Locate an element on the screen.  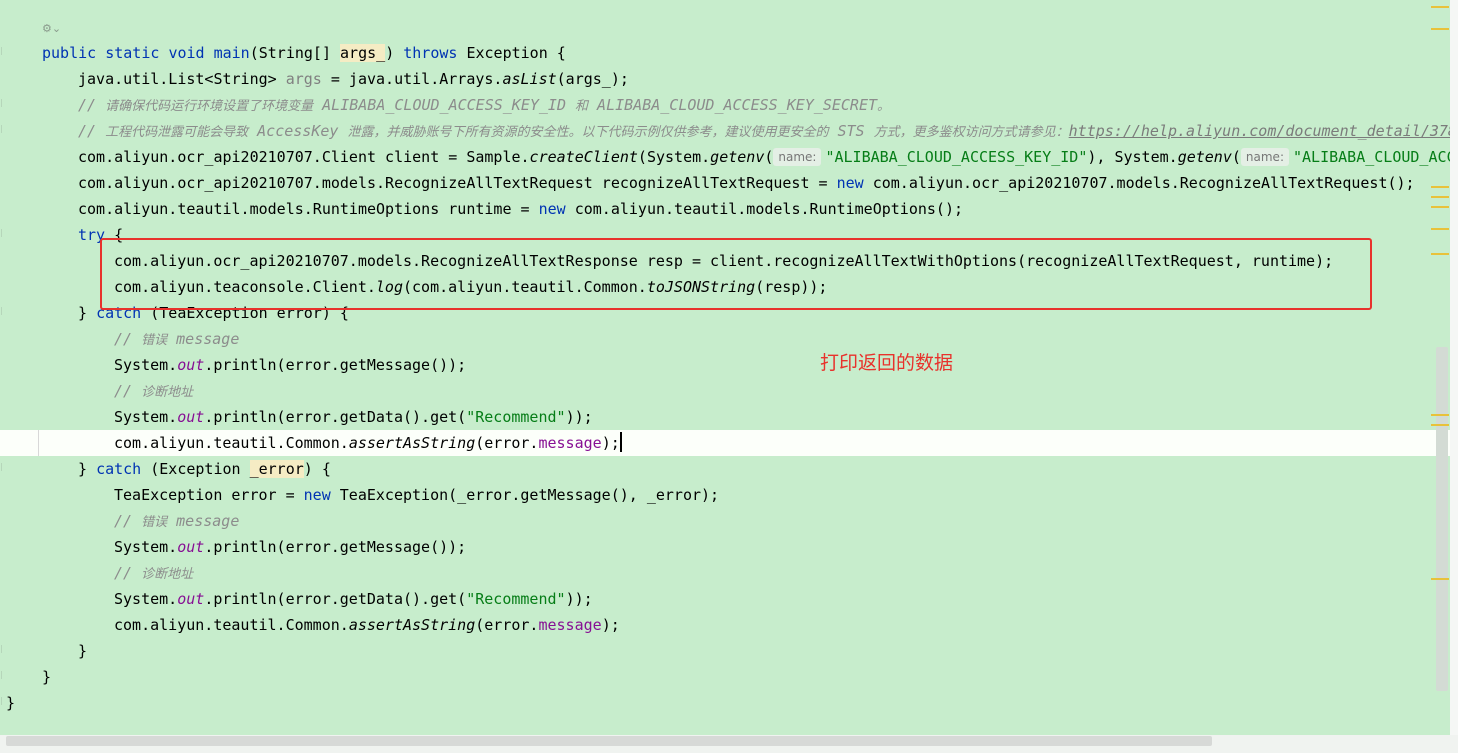
comment-text: 方式，更多鉴权访问方式请参见： is located at coordinates (971, 132).